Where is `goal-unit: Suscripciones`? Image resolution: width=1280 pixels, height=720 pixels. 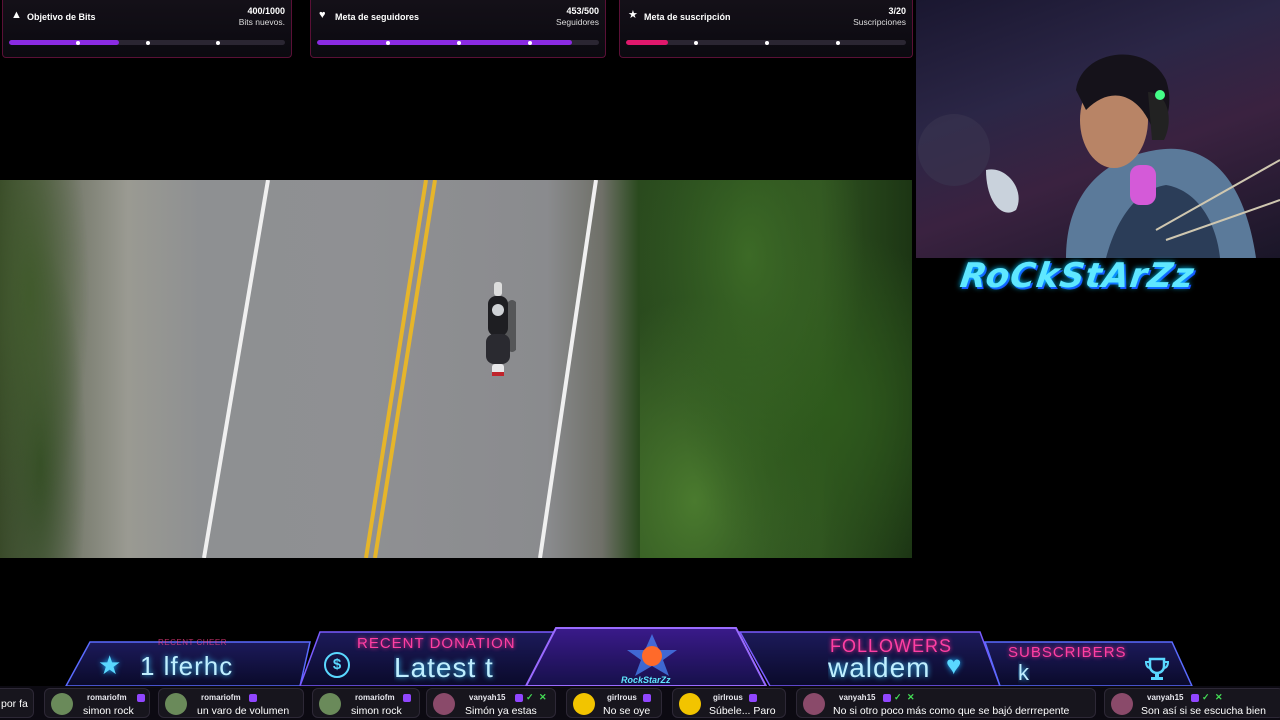 goal-unit: Suscripciones is located at coordinates (879, 22).